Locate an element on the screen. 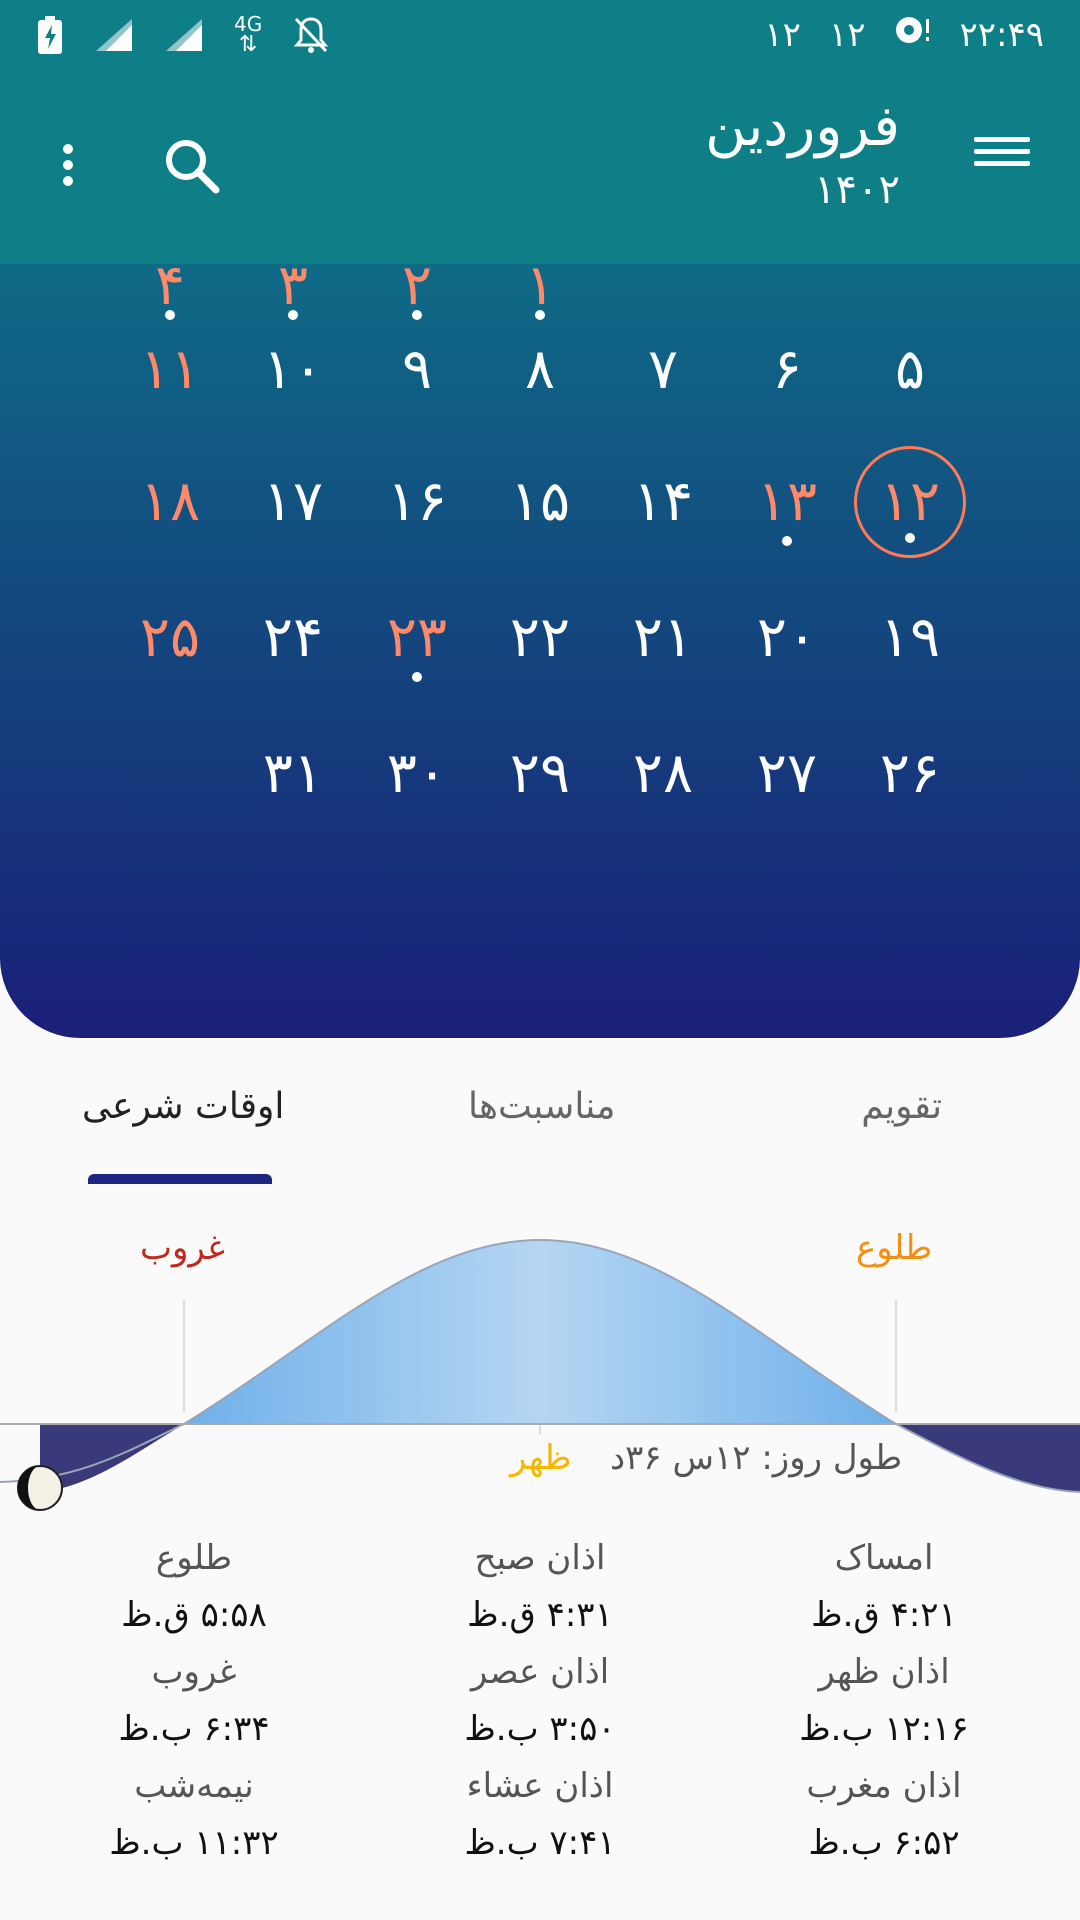 The image size is (1080, 1920). tab-bar: تقویم مناسبت‌ها اوقات شرعی is located at coordinates (540, 1112).